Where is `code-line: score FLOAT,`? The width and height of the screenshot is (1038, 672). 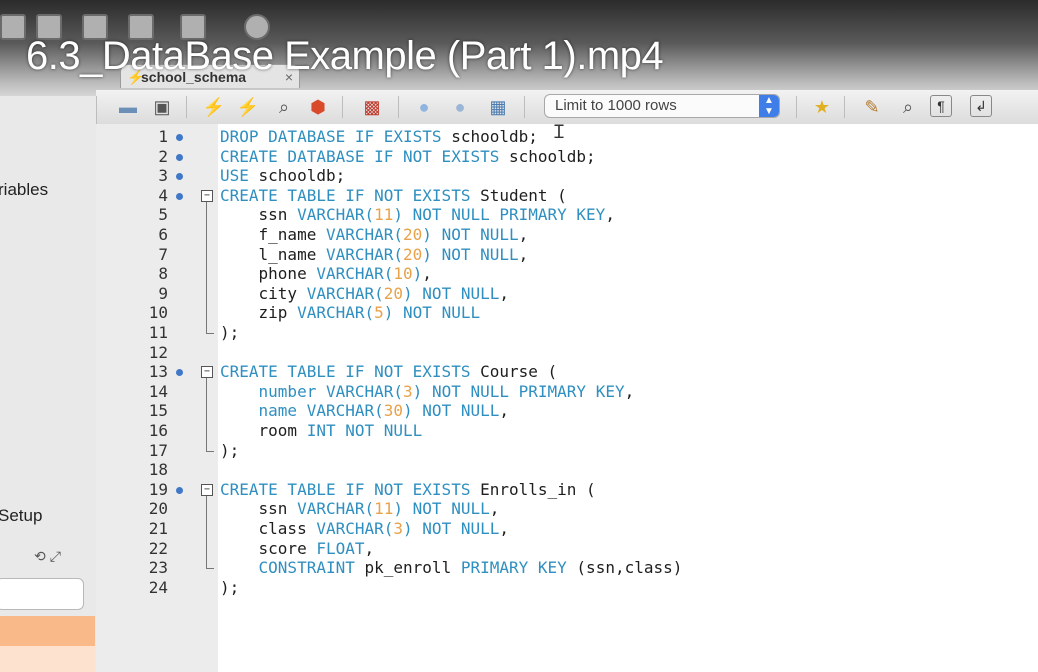 code-line: score FLOAT, is located at coordinates (297, 548).